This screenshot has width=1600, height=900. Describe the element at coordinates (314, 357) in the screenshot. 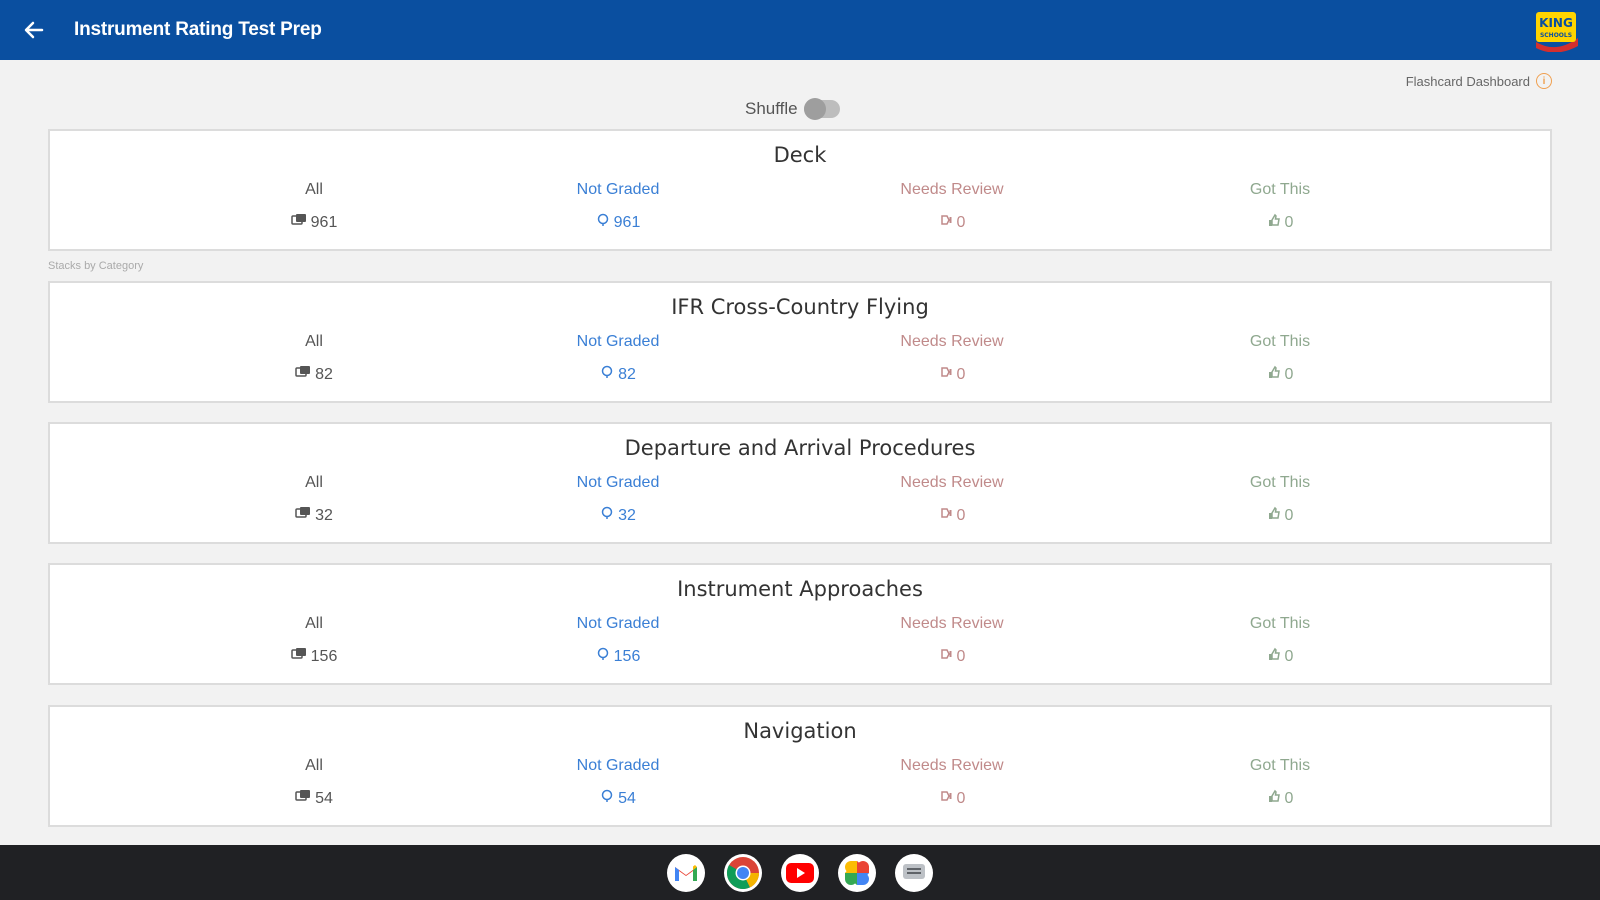

I see `stat-all: All 82` at that location.